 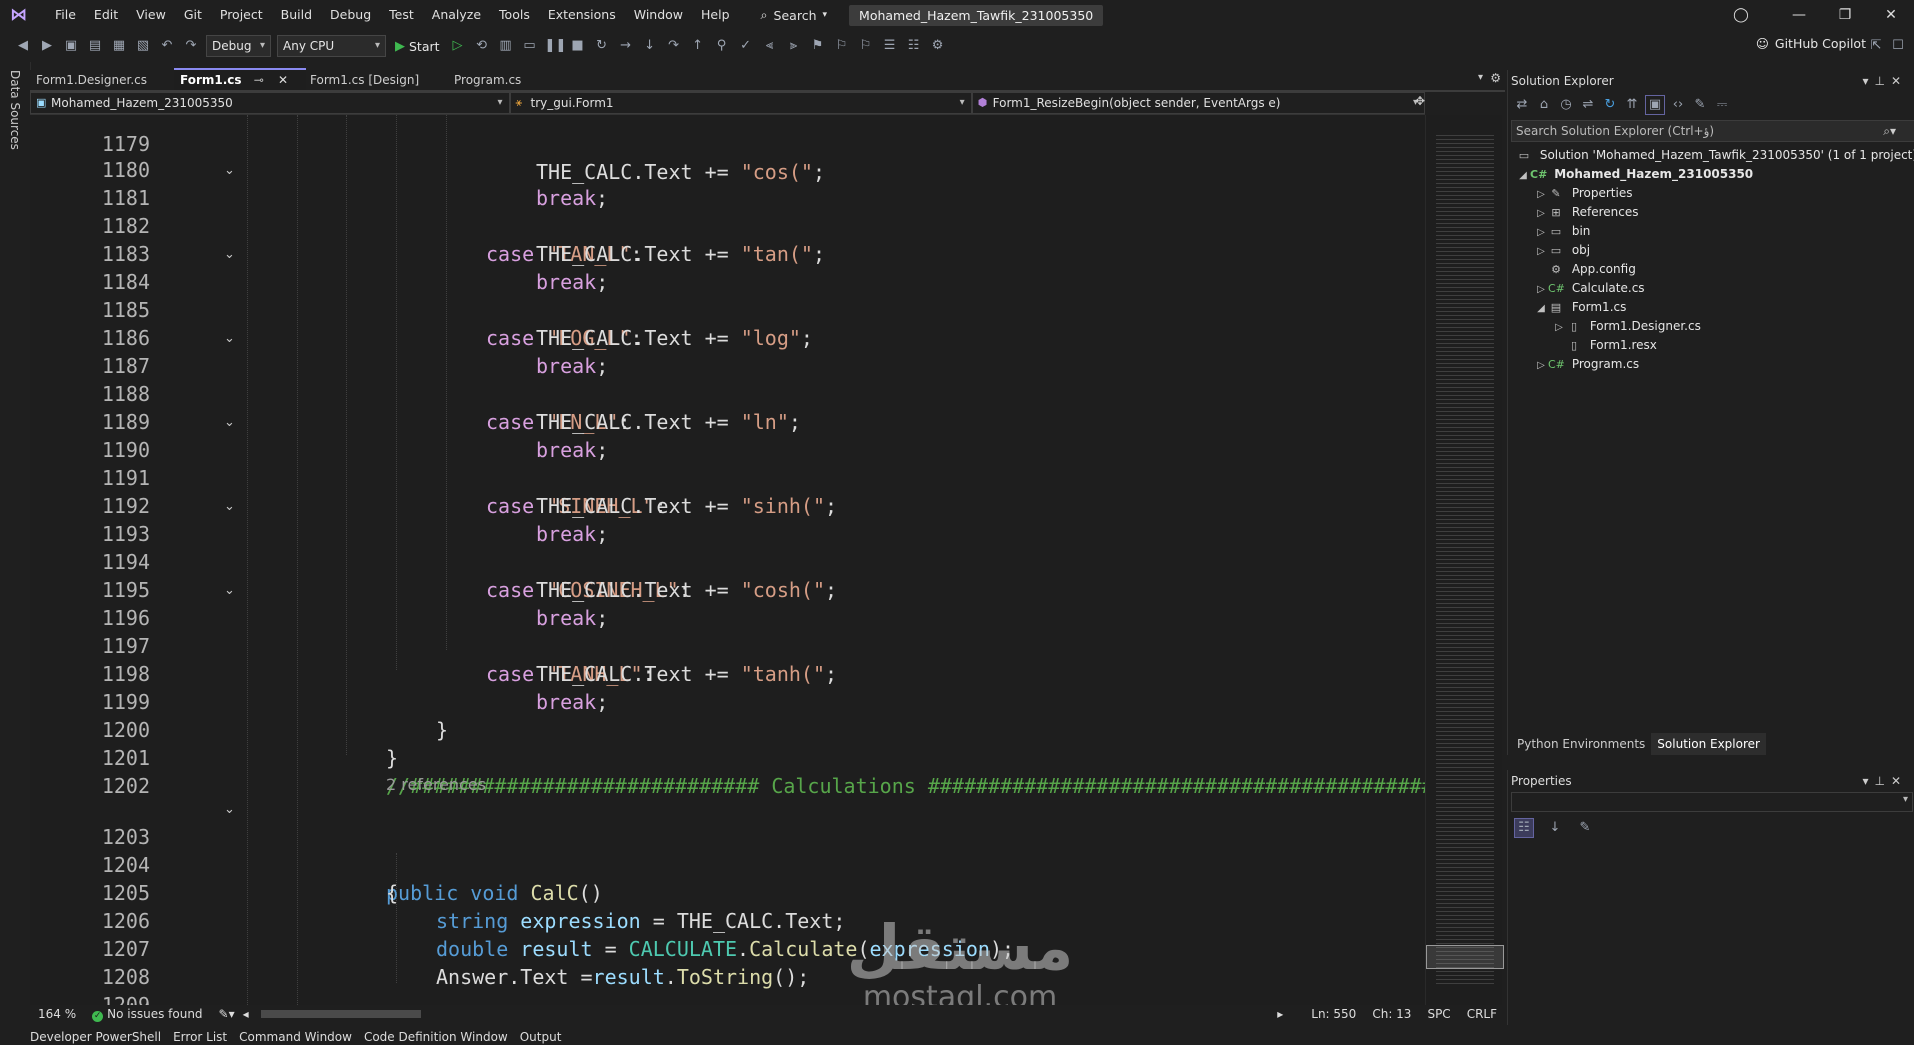 I want to click on forward-icon: ▶, so click(x=47, y=46).